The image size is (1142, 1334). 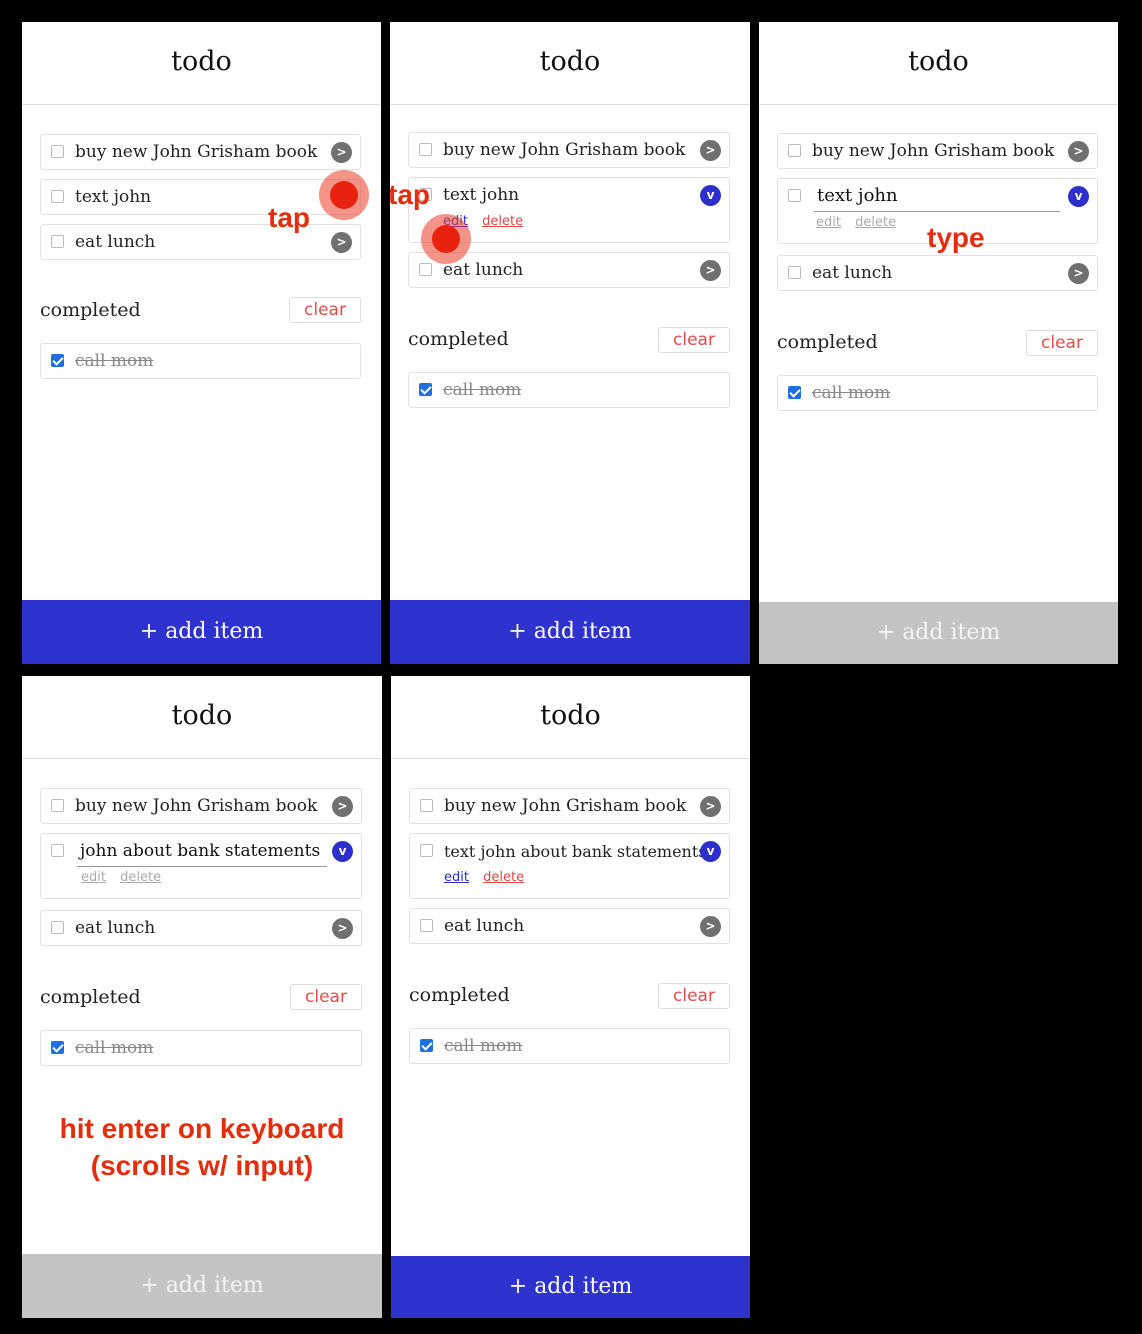 What do you see at coordinates (956, 237) in the screenshot?
I see `annotation-type: type` at bounding box center [956, 237].